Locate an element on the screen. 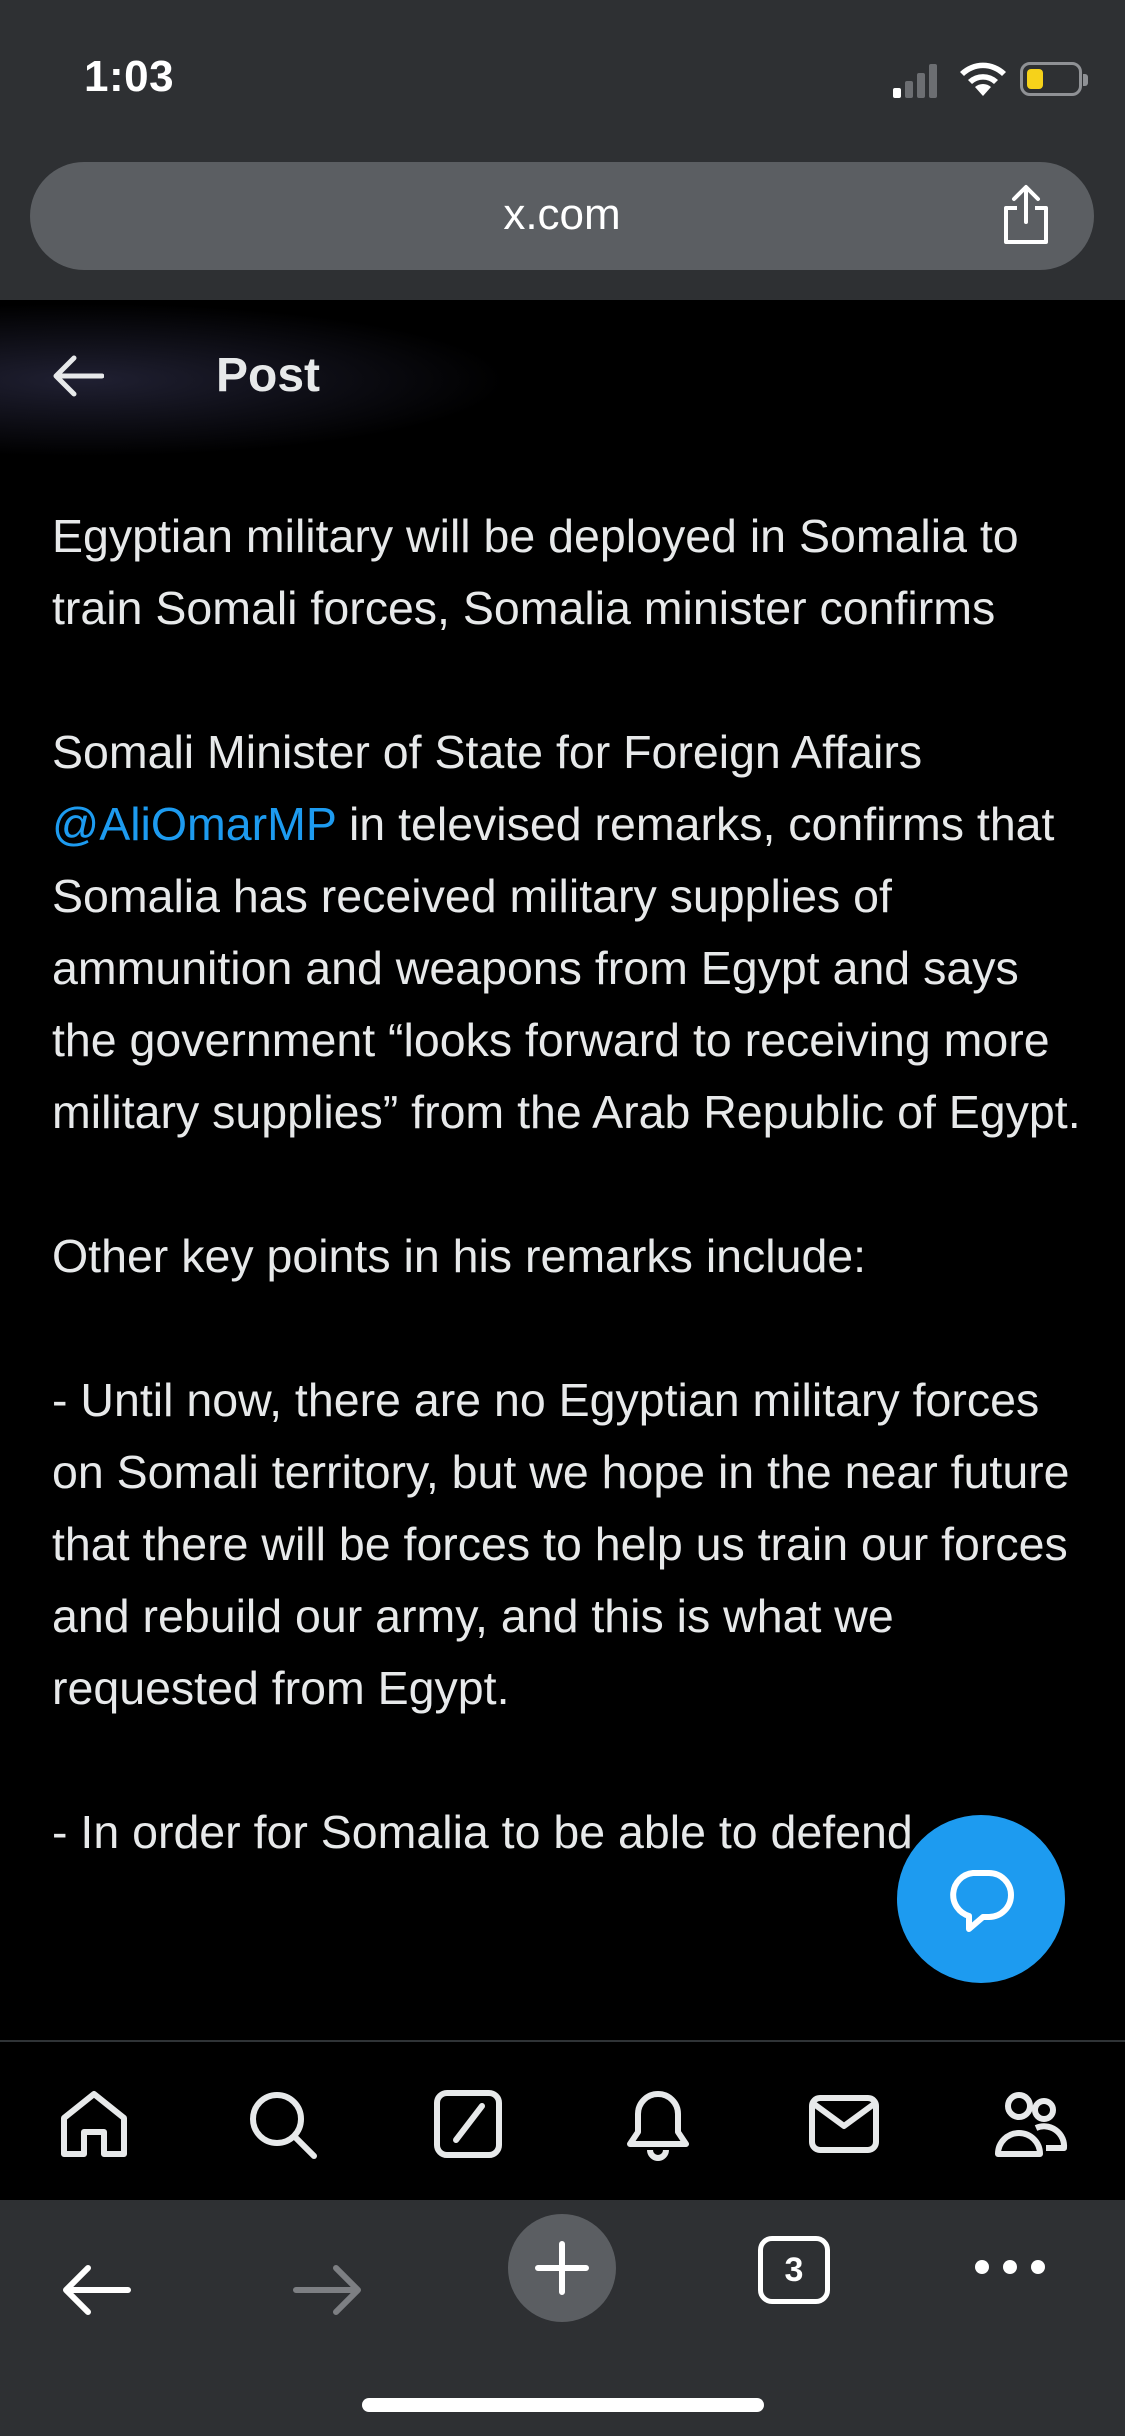 This screenshot has width=1125, height=2436. reply-fab-button is located at coordinates (981, 1899).